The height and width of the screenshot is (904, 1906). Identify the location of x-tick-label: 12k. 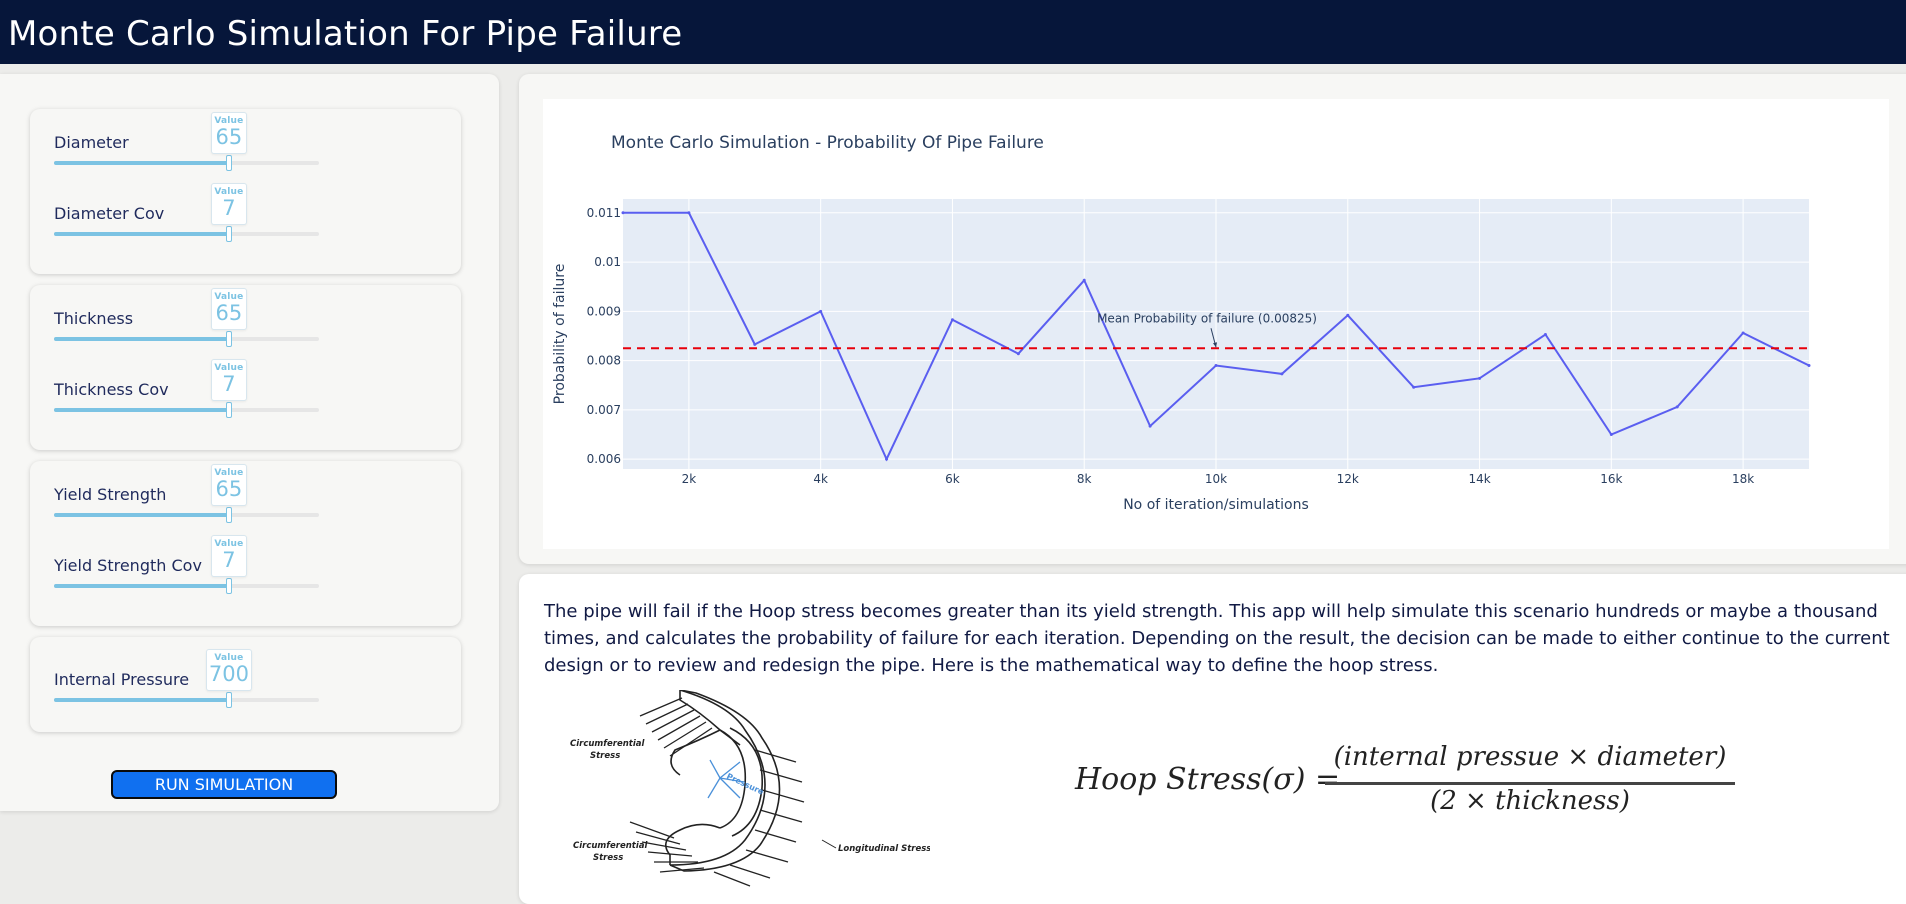
(1348, 479).